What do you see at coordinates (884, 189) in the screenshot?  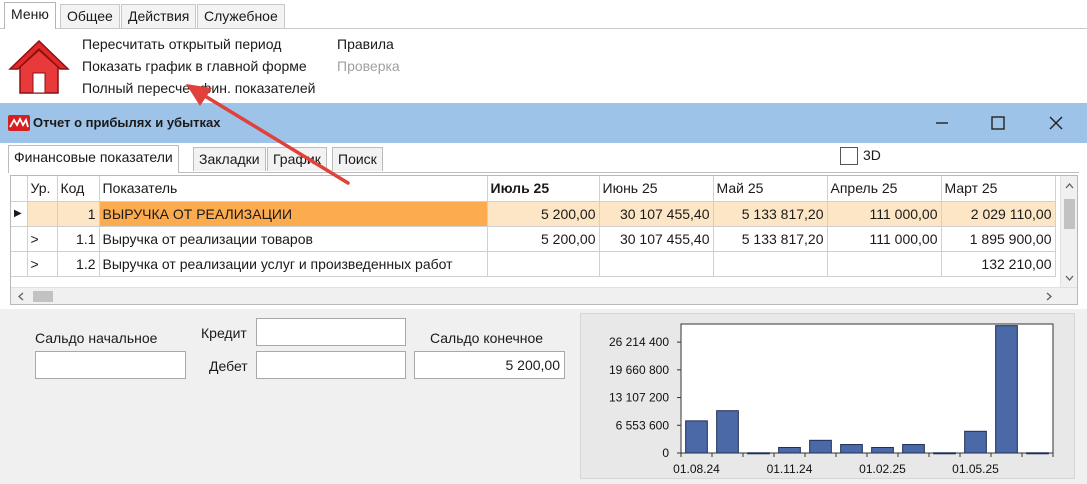 I see `column-header-april: Апрель 25` at bounding box center [884, 189].